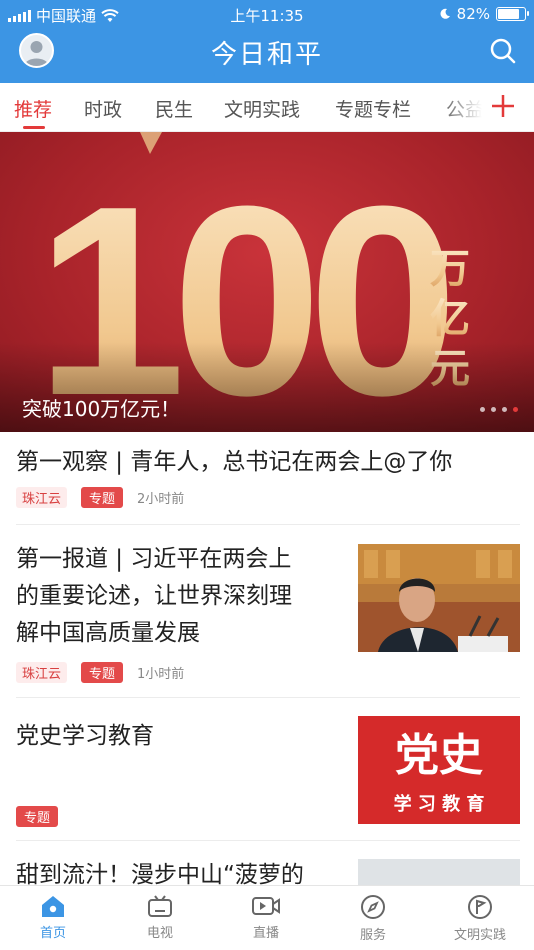  I want to click on nav-label: 直播, so click(265, 933).